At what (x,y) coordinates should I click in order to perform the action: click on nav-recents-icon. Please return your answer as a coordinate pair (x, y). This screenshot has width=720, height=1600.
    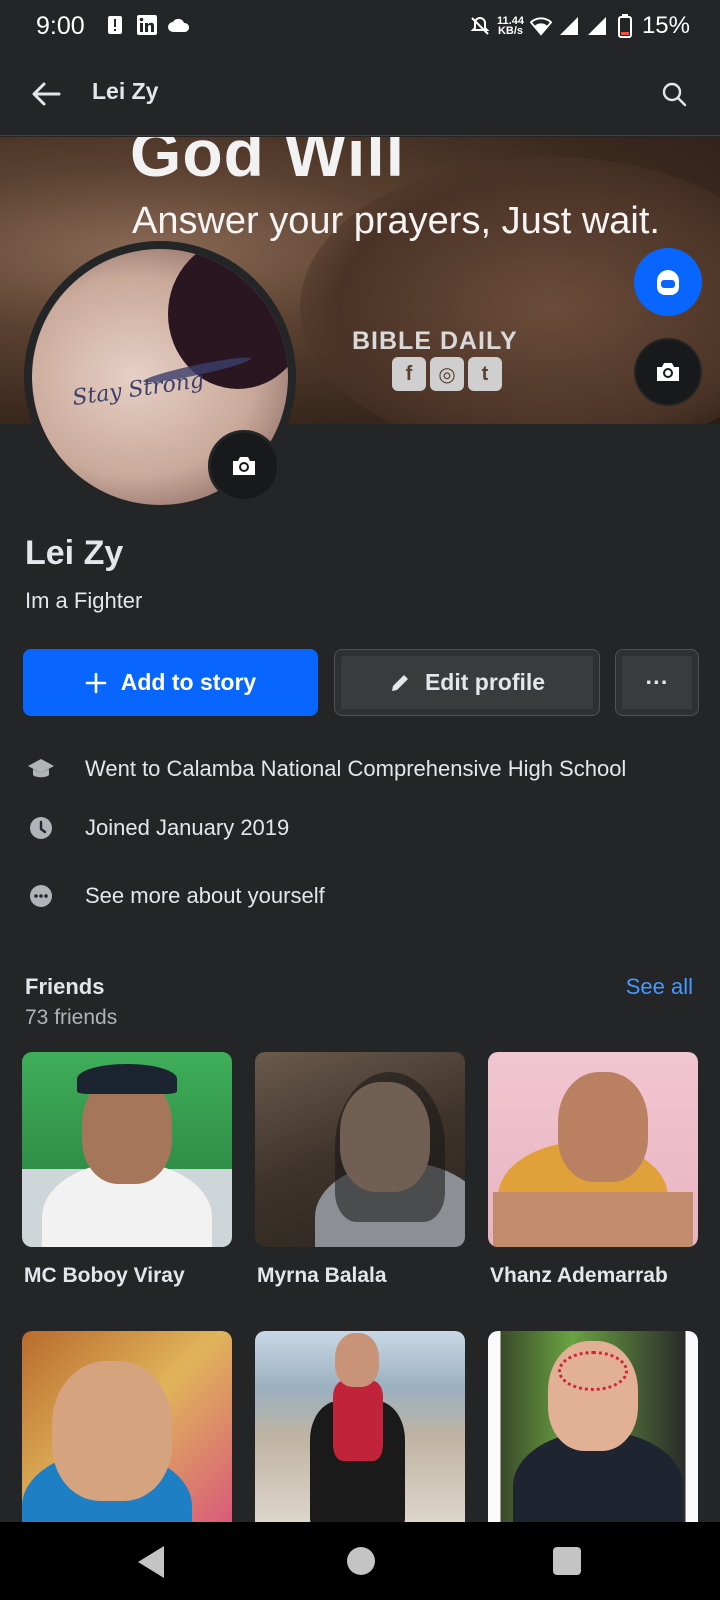
    Looking at the image, I should click on (567, 1561).